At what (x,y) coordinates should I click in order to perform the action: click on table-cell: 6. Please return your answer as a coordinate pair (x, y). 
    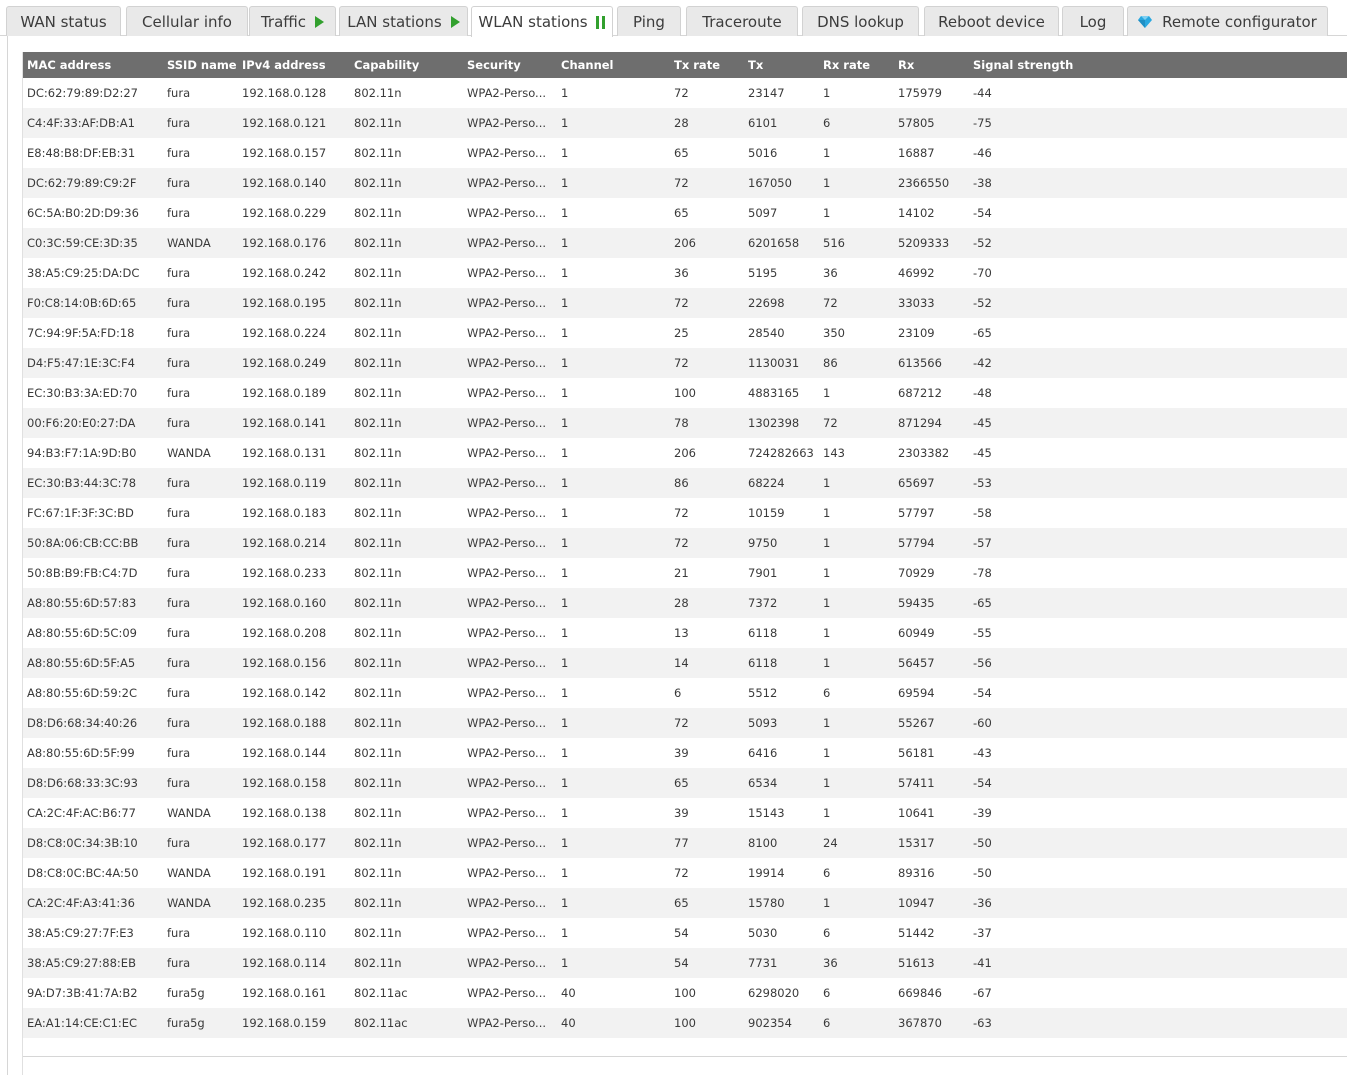
    Looking at the image, I should click on (827, 993).